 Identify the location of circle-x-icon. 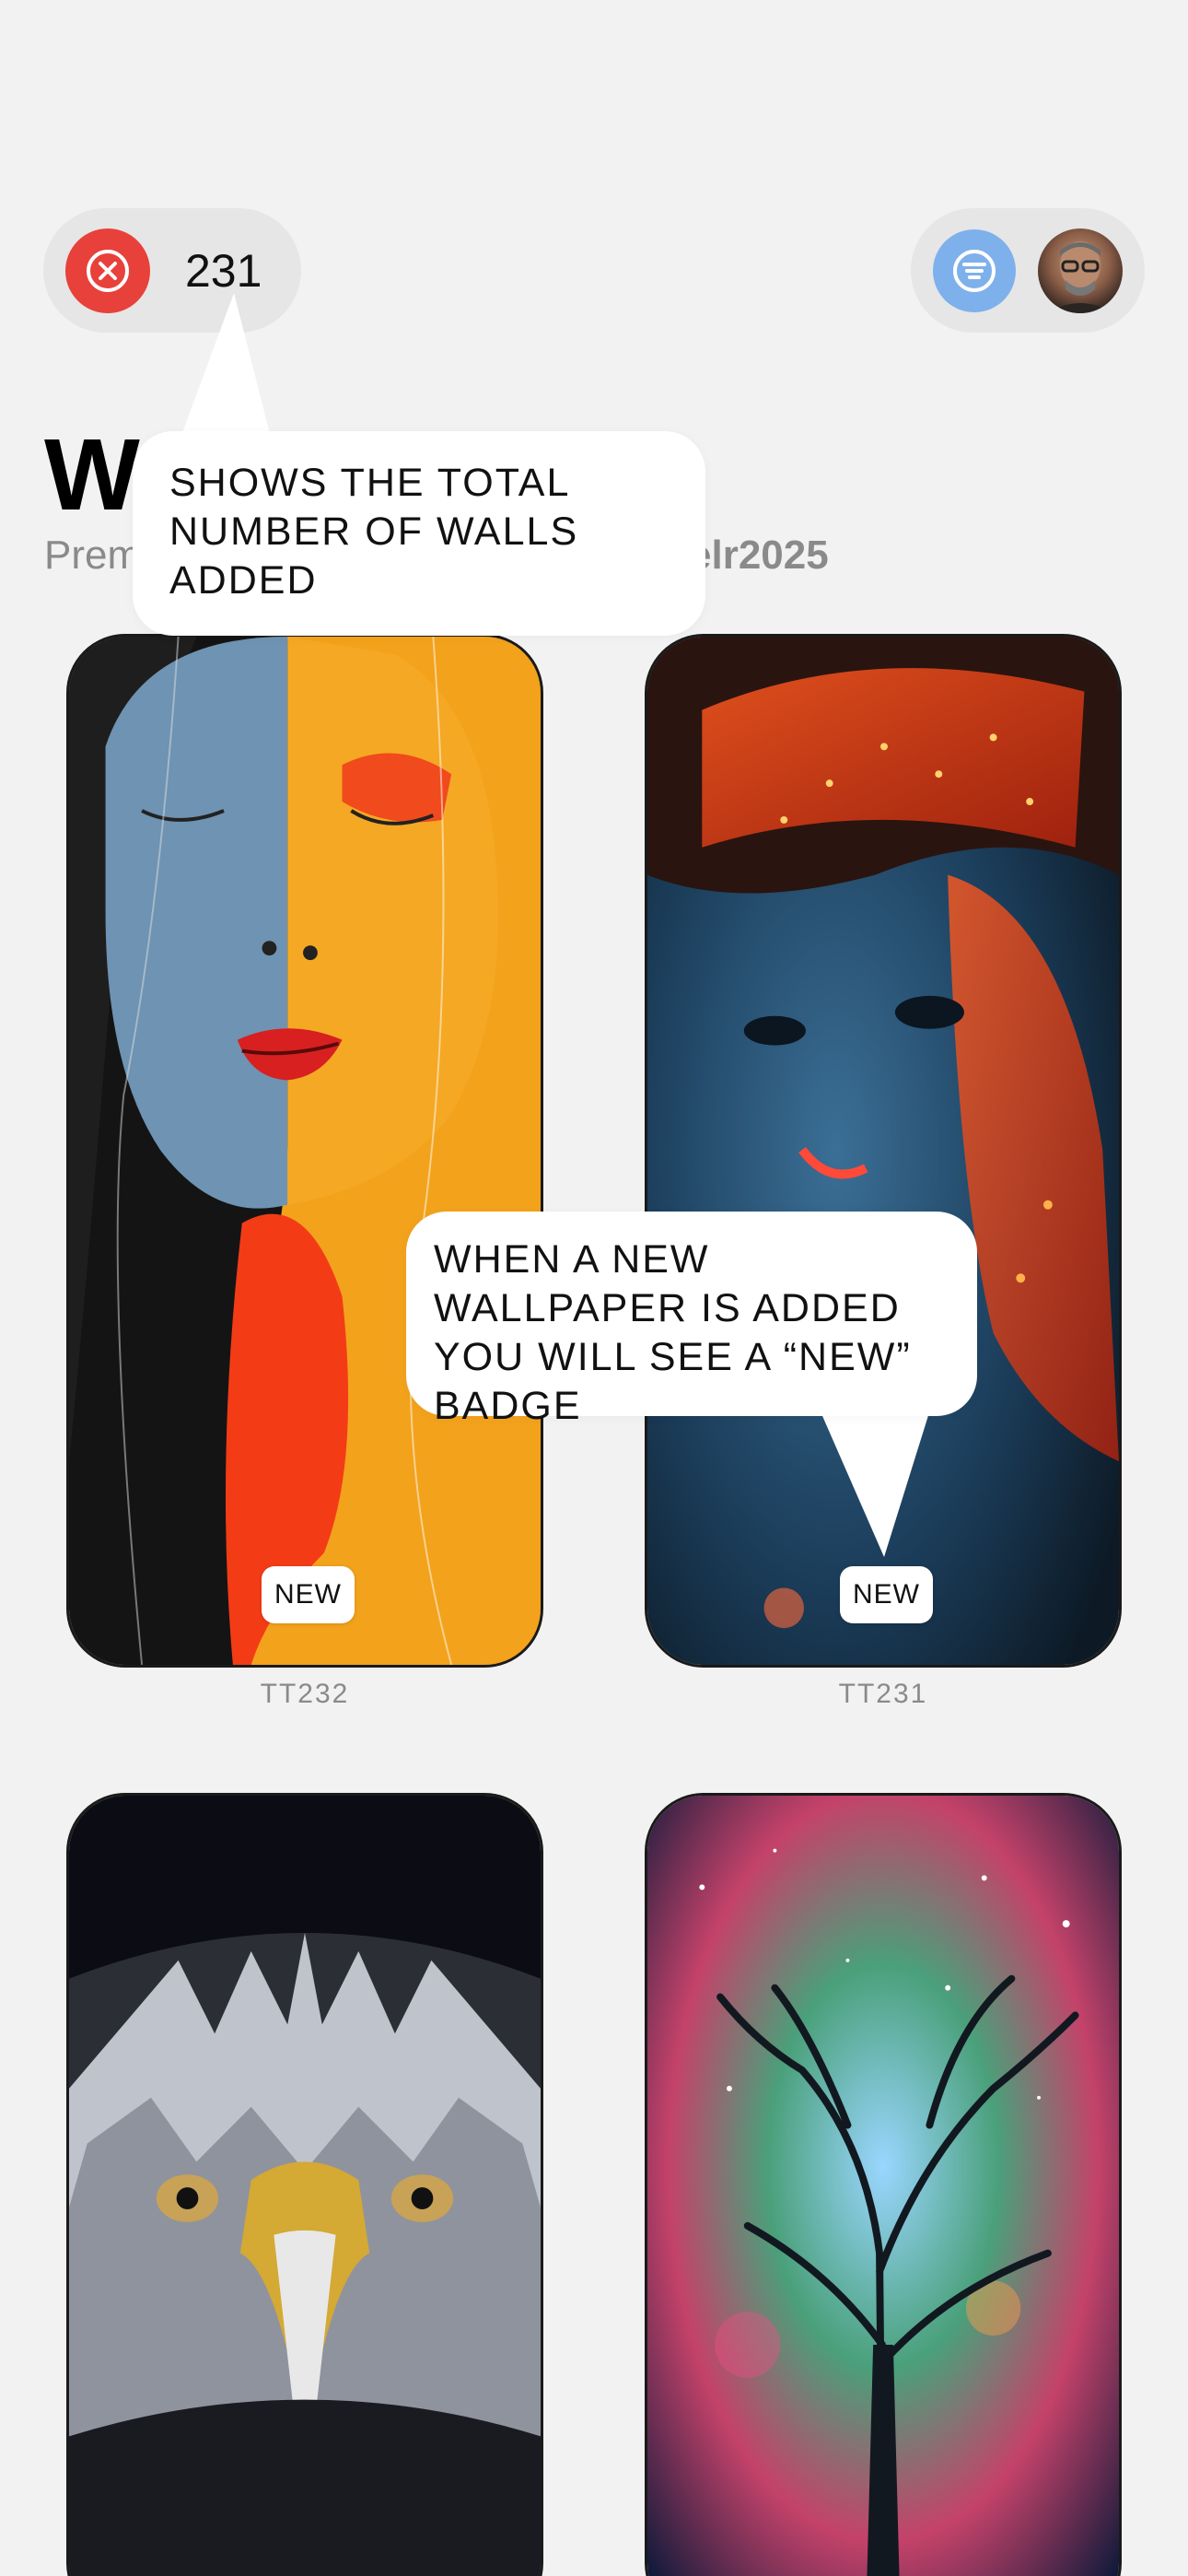
(108, 270).